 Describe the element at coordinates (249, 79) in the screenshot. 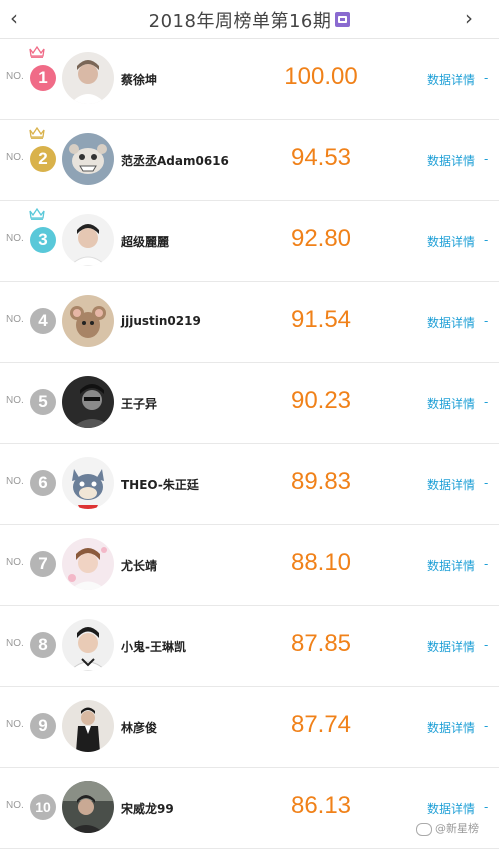

I see `ranking-row-1: NO. 1 蔡徐坤 100.00 数据详情 -` at that location.